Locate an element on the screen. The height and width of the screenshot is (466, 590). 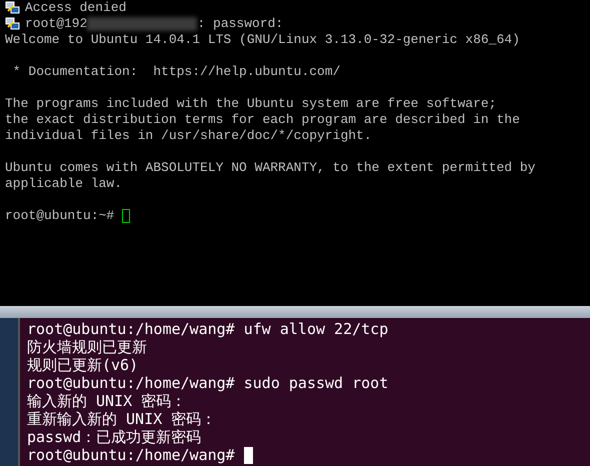
terminal-line: applicable law. is located at coordinates (63, 183).